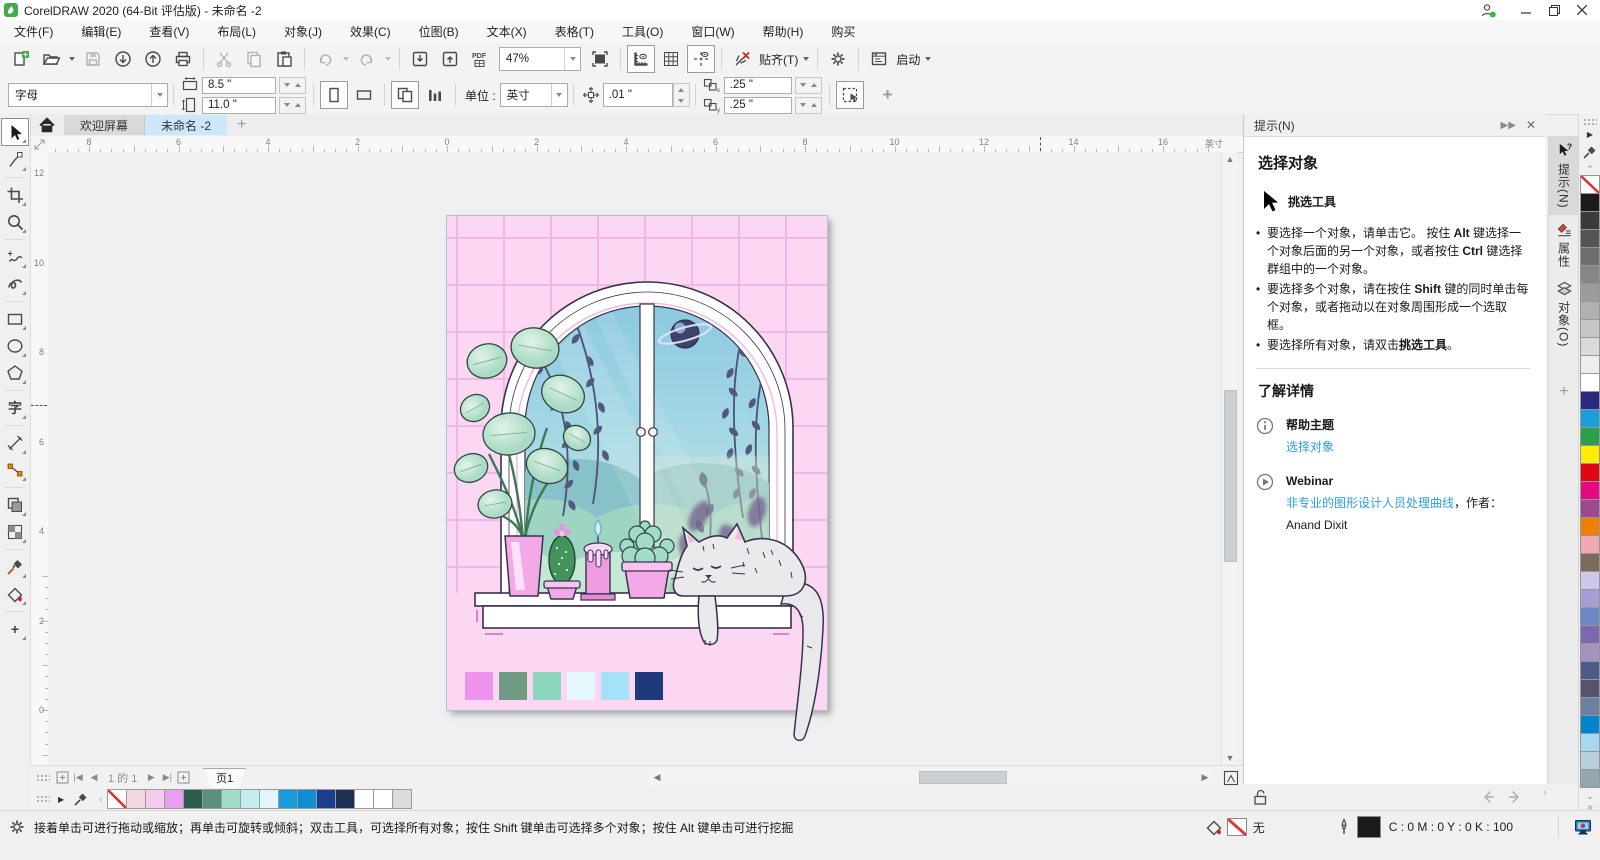  I want to click on docpalette-flyout-button: ▶, so click(61, 799).